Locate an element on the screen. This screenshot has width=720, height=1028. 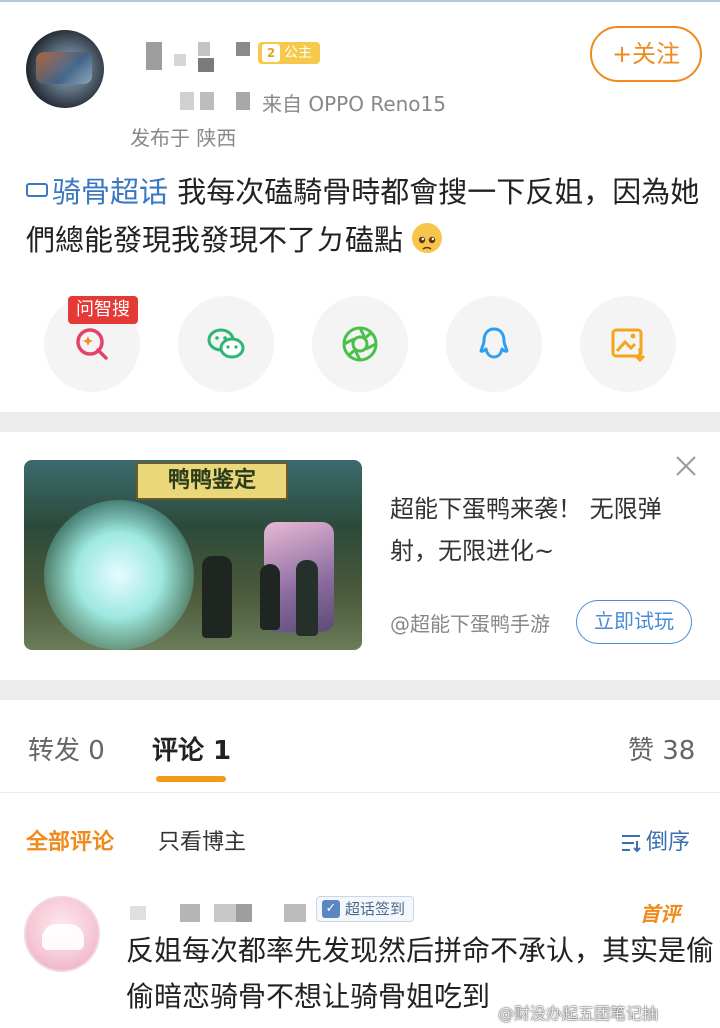
ai-search-tag: 问智搜 is located at coordinates (103, 310).